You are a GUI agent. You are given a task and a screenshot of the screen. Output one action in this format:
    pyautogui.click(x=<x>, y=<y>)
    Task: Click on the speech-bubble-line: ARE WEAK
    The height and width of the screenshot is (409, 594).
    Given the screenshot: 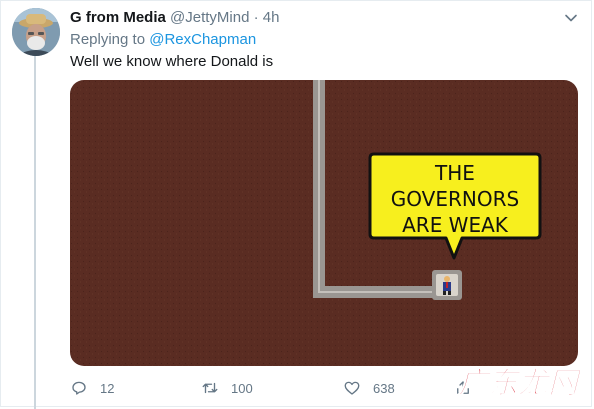 What is the action you would take?
    pyautogui.click(x=455, y=225)
    